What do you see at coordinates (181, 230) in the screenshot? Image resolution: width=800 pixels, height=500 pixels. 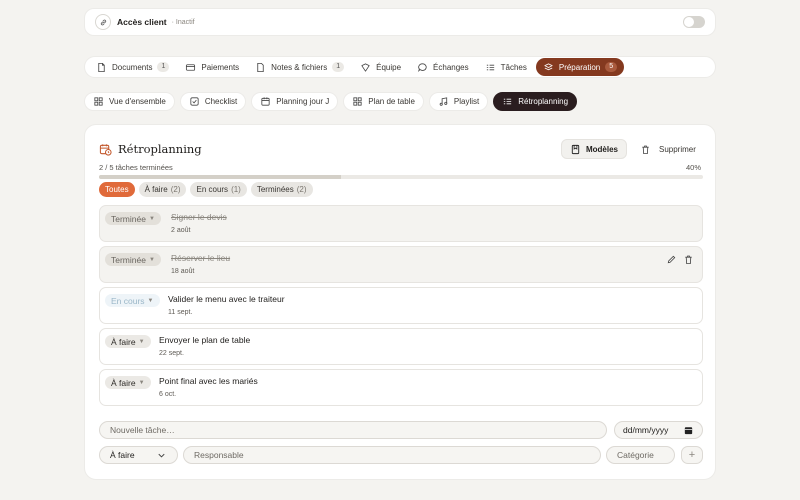 I see `task-date: 2 août` at bounding box center [181, 230].